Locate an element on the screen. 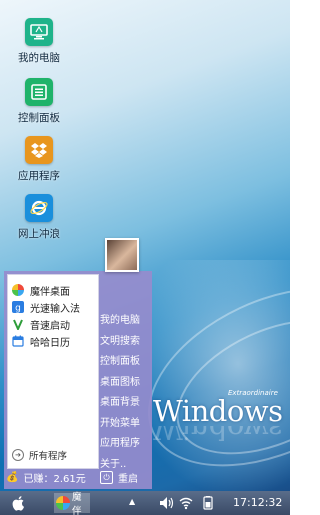 The height and width of the screenshot is (515, 320). app-item-label: 魔伴桌面 is located at coordinates (50, 292).